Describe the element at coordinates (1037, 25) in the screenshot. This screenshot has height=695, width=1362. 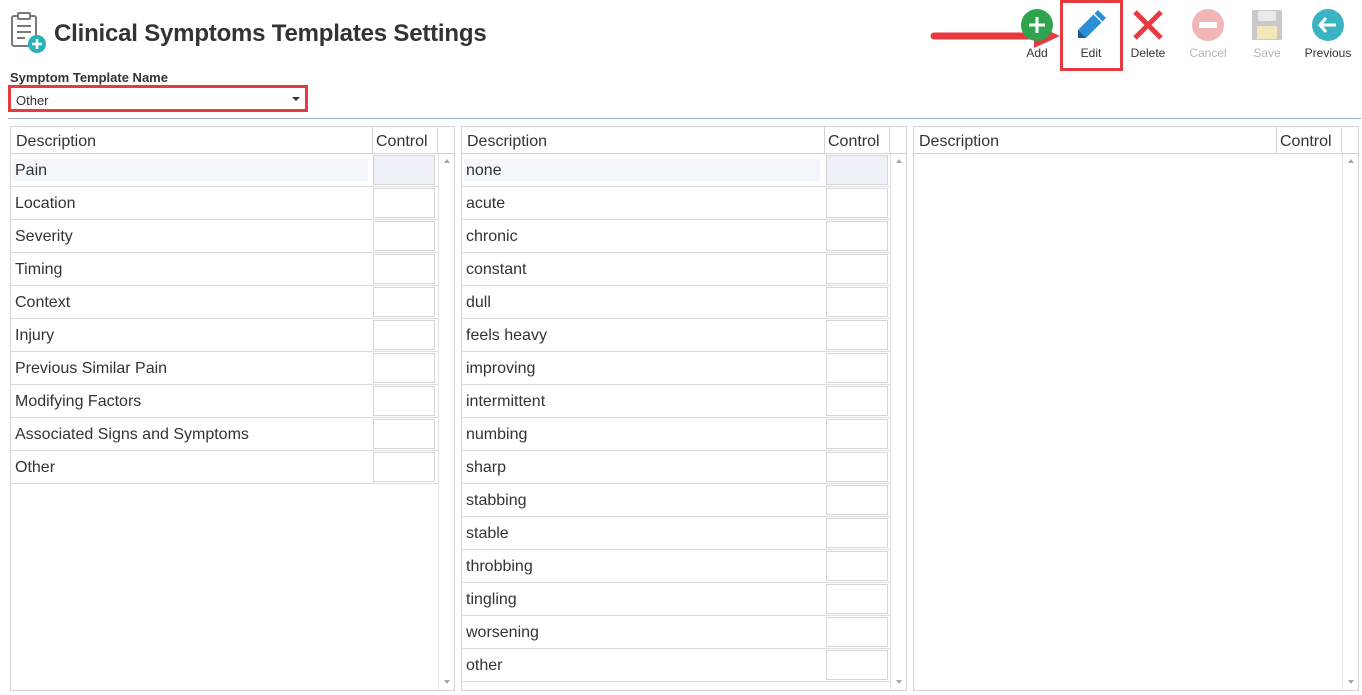
I see `add-icon` at that location.